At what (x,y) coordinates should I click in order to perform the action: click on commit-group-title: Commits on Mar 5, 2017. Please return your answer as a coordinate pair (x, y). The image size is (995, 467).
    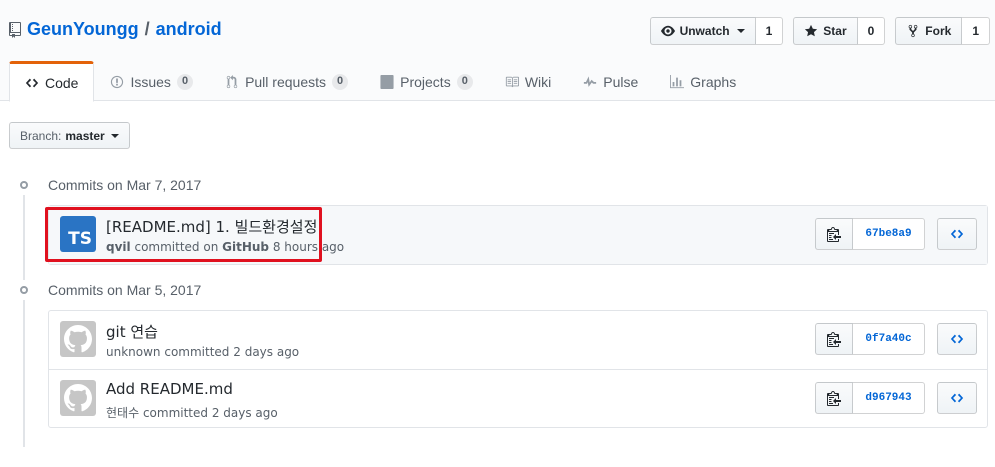
    Looking at the image, I should click on (107, 290).